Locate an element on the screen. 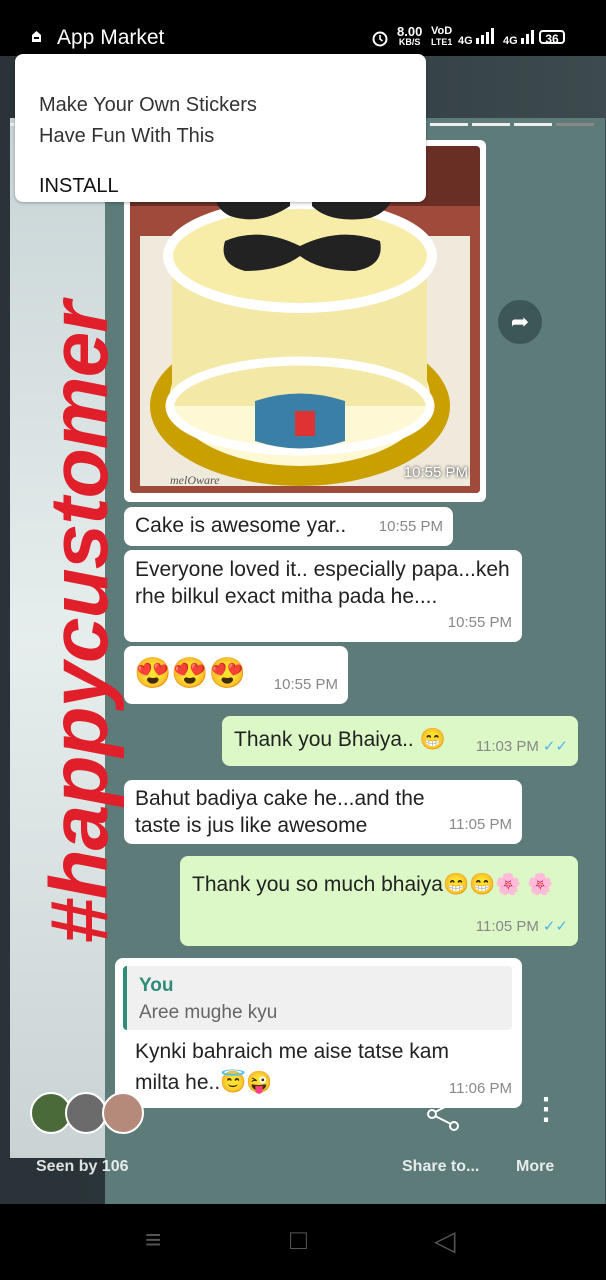 The image size is (606, 1280). reply-author: You is located at coordinates (156, 985).